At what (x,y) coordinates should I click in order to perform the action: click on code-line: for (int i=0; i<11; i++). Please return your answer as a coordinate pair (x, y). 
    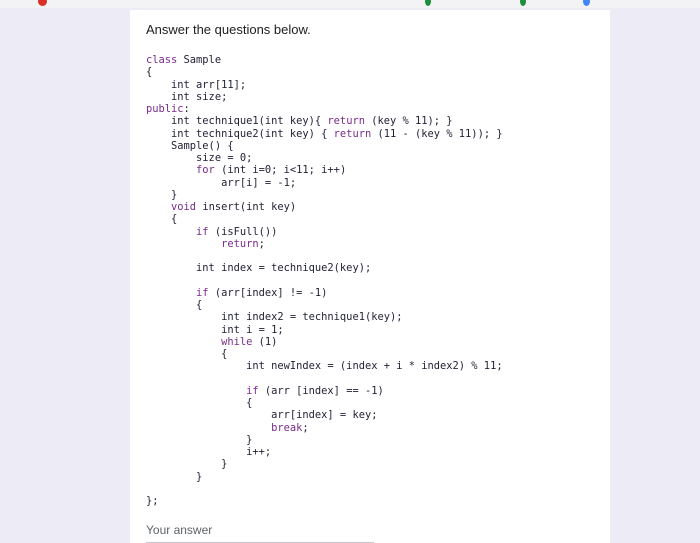
    Looking at the image, I should click on (271, 170).